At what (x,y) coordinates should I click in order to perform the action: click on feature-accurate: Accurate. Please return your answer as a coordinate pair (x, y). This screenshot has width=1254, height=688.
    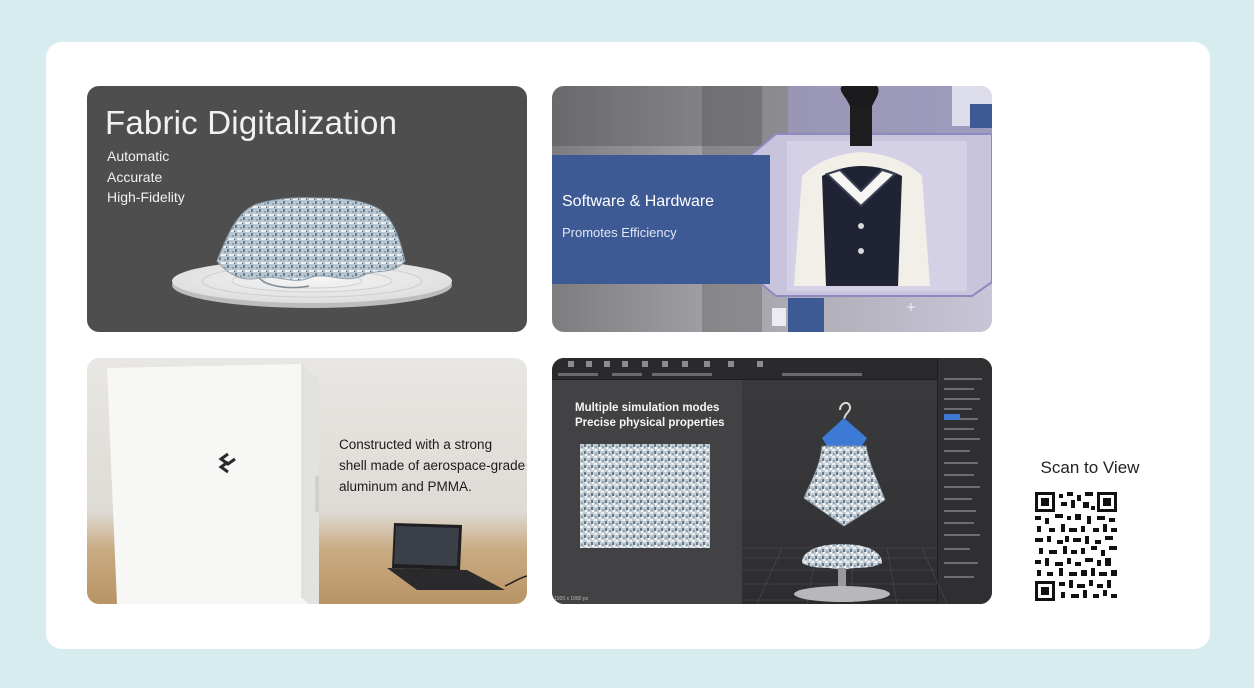
    Looking at the image, I should click on (135, 177).